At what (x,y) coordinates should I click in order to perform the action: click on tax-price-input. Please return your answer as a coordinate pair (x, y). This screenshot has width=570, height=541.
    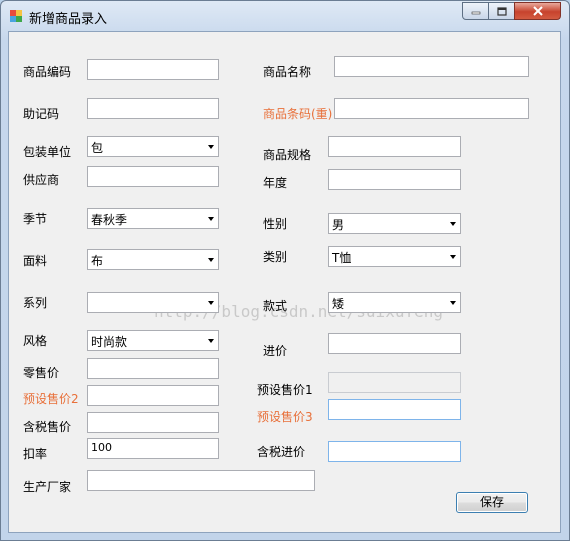
    Looking at the image, I should click on (153, 422).